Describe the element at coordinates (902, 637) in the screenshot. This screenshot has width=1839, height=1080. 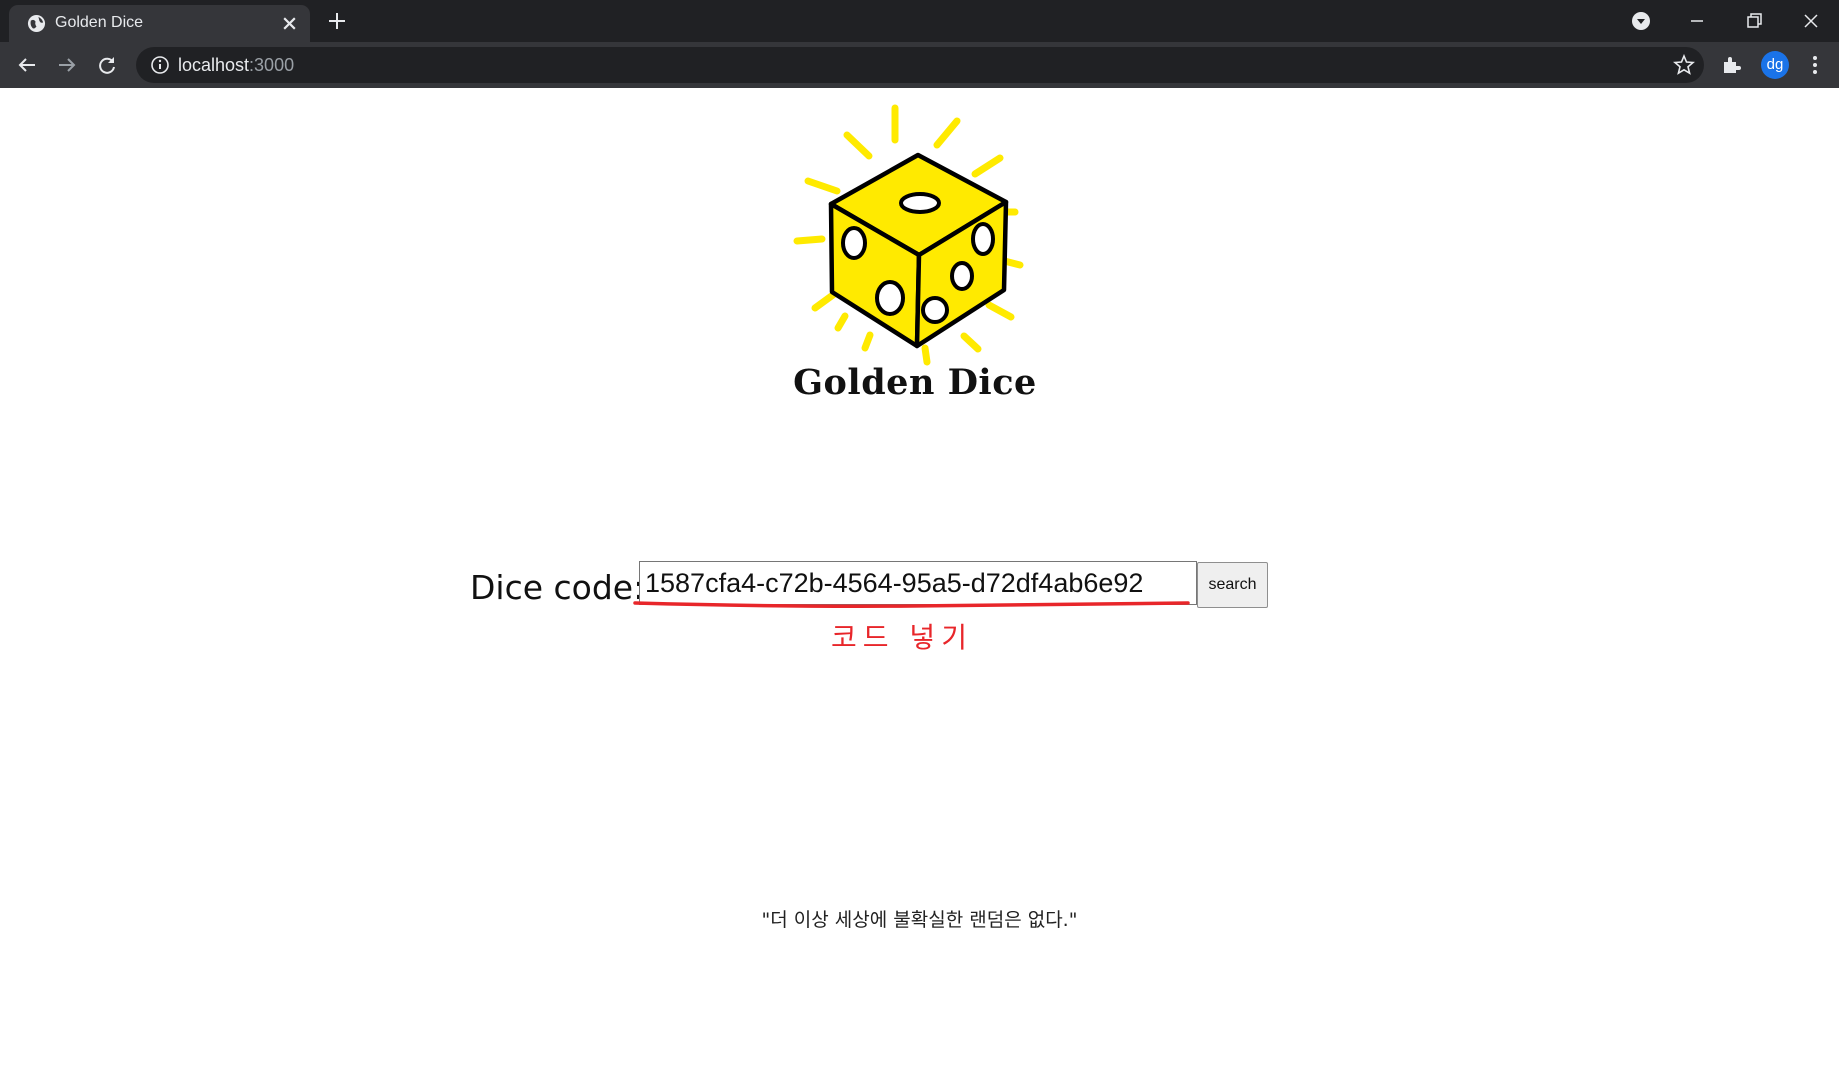
I see `annotation-caption: 코드 넣기` at that location.